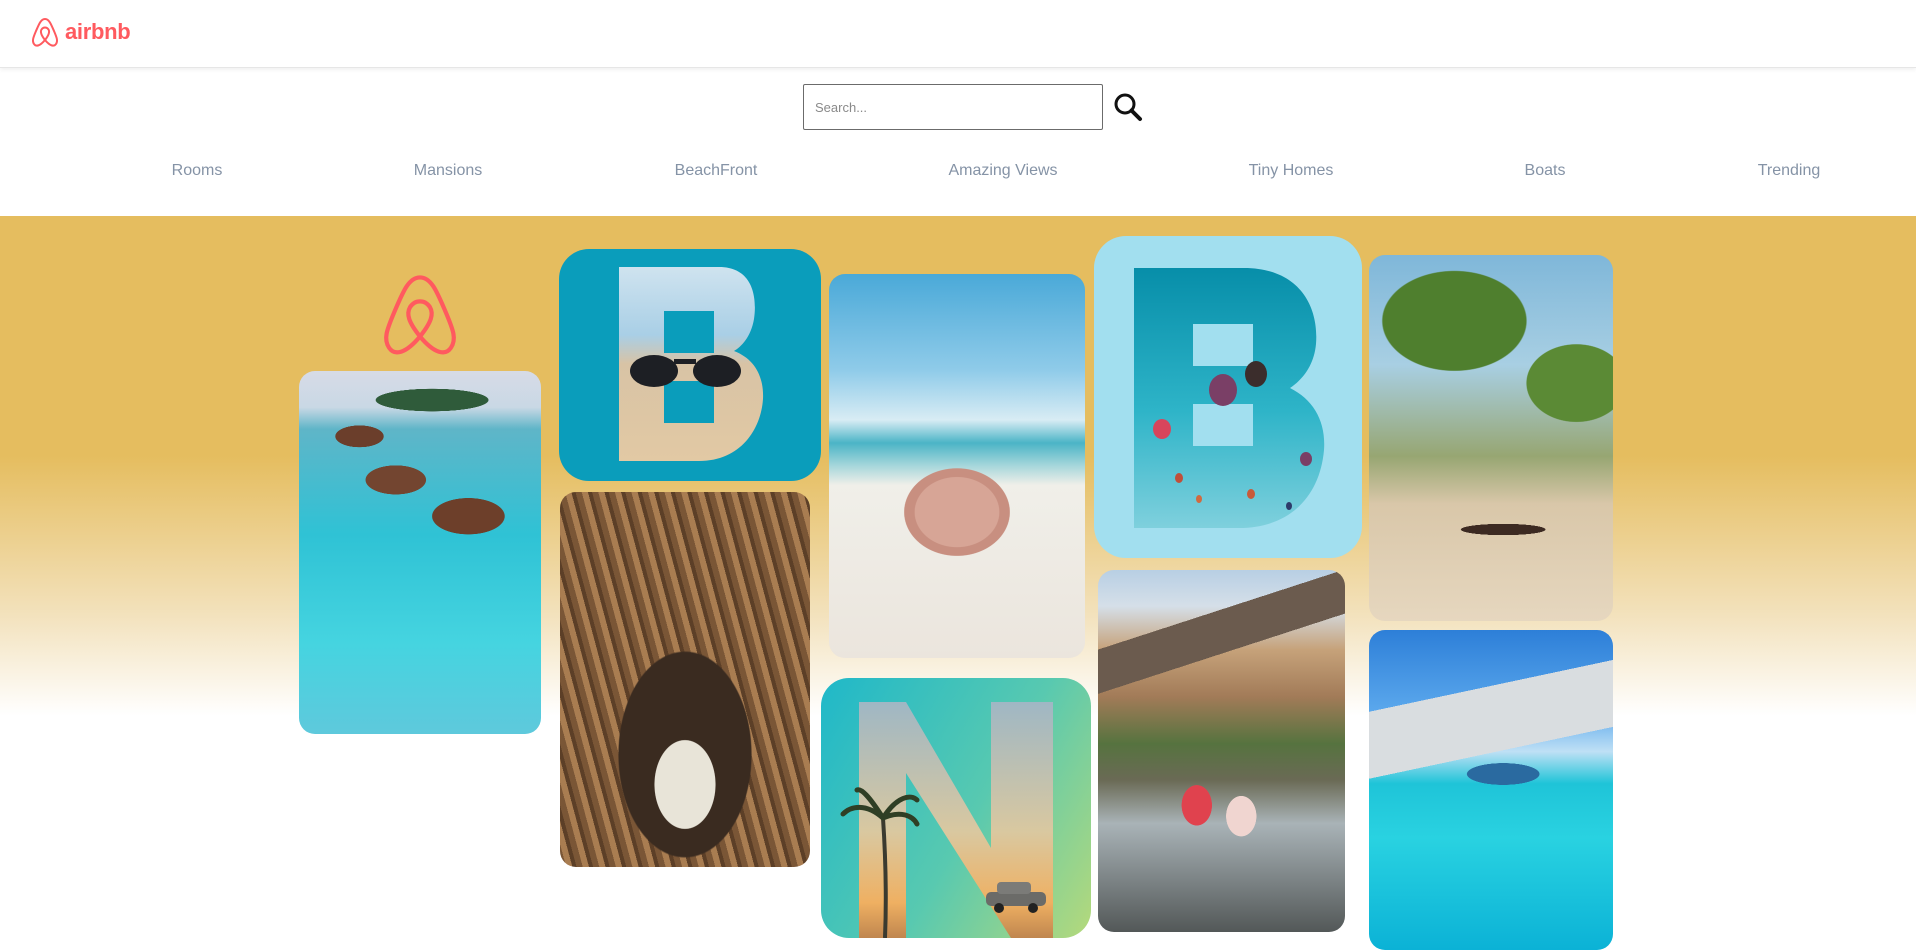  I want to click on top-header: airbnb, so click(958, 34).